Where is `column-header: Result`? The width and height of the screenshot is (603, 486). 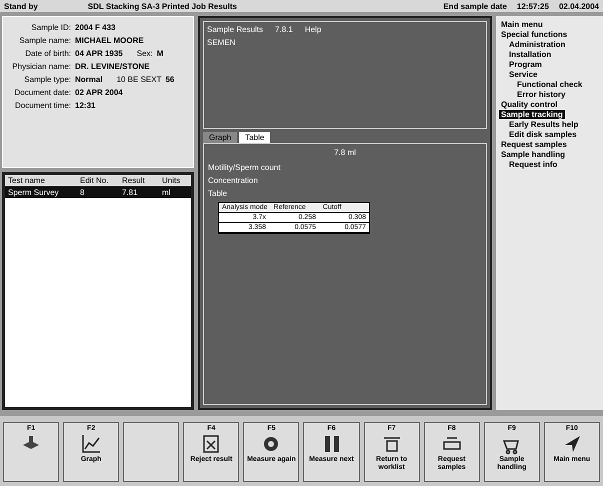
column-header: Result is located at coordinates (134, 180).